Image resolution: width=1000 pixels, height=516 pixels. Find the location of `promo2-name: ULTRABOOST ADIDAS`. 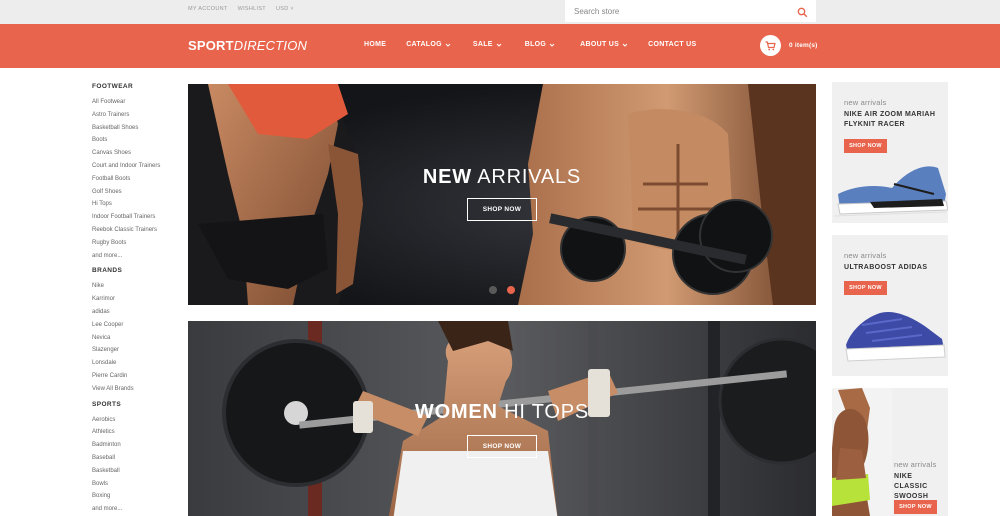

promo2-name: ULTRABOOST ADIDAS is located at coordinates (885, 268).